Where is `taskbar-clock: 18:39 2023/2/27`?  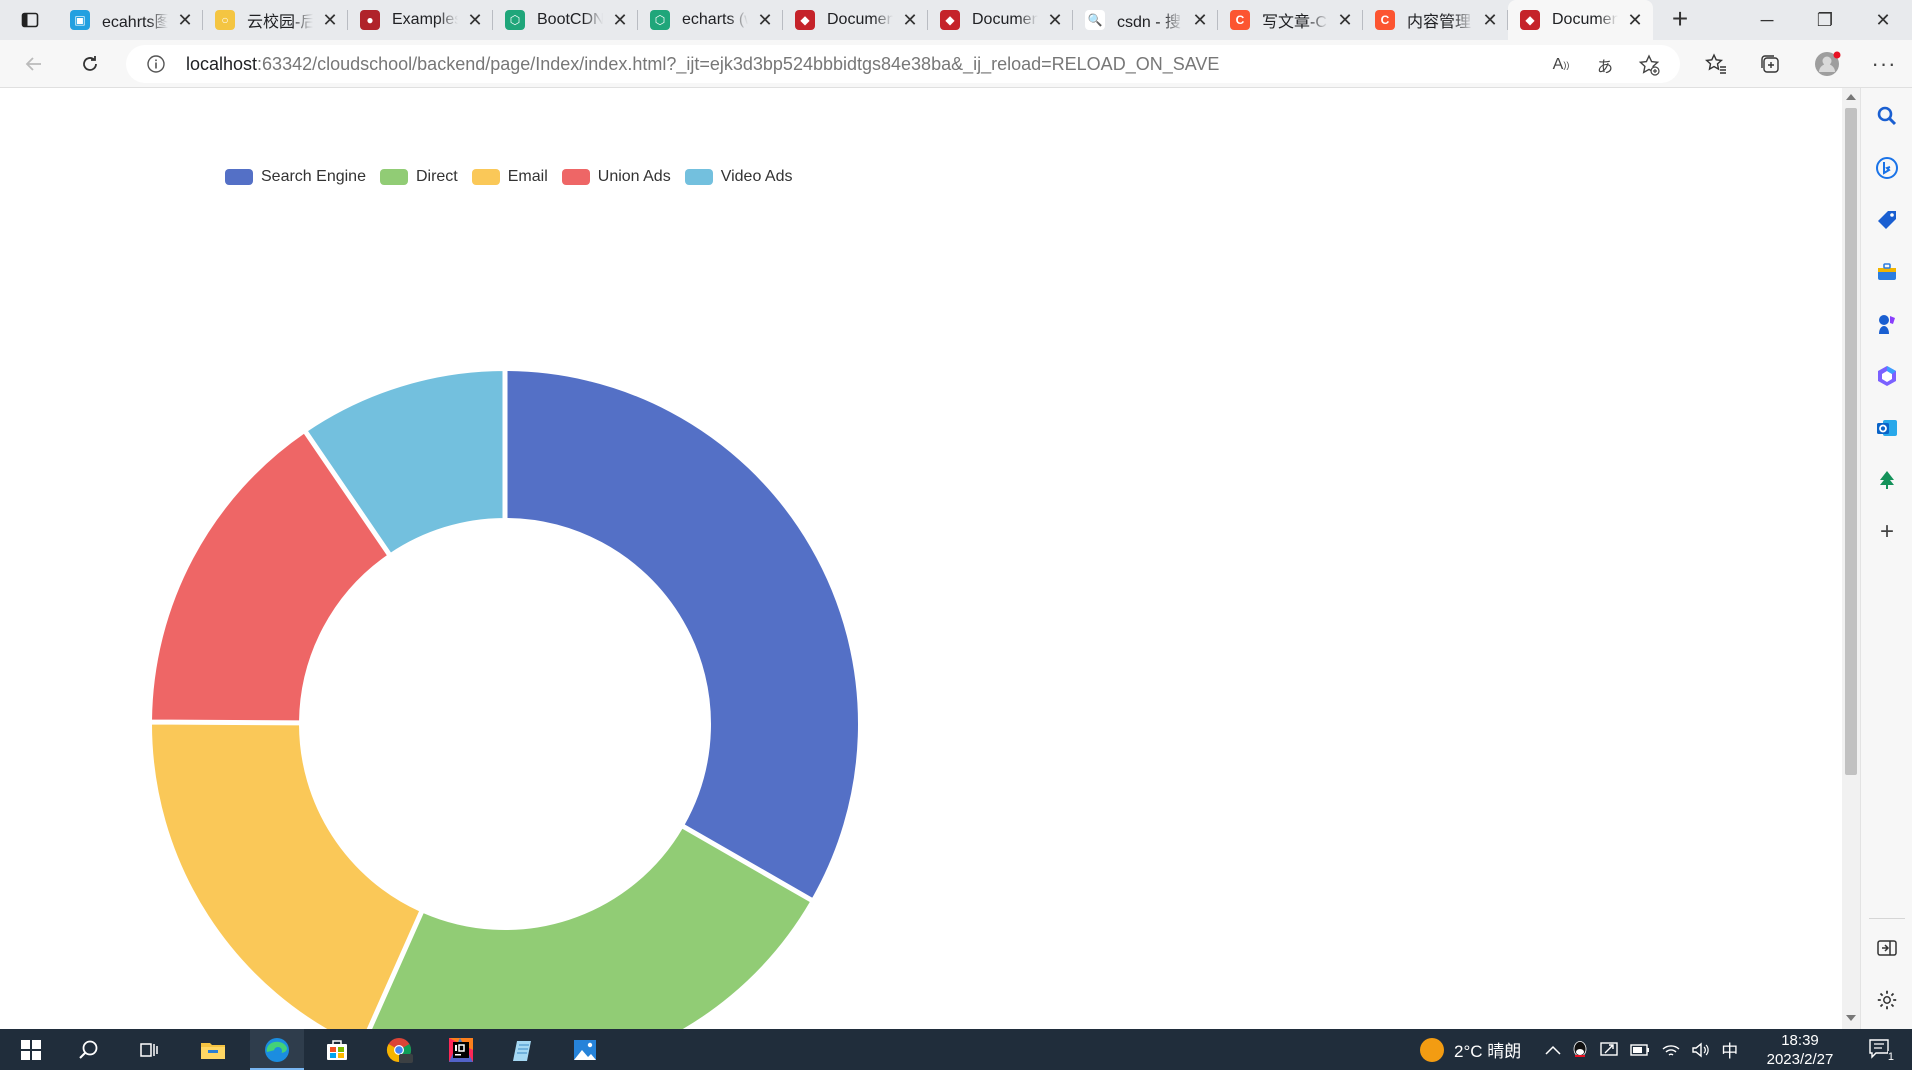
taskbar-clock: 18:39 2023/2/27 is located at coordinates (1800, 1050).